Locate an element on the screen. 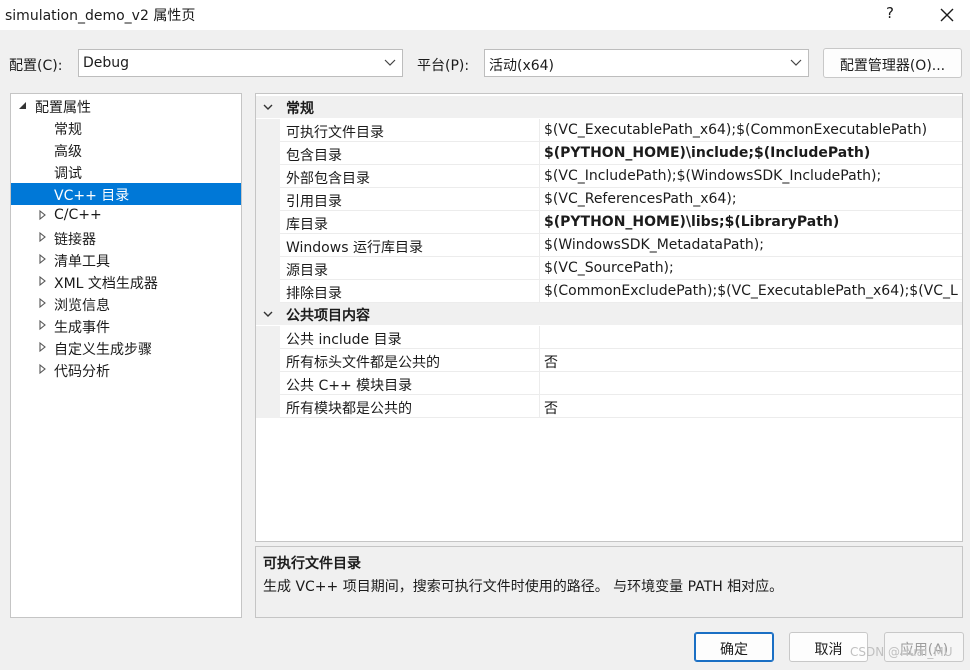  platform-value: 活动(x64) is located at coordinates (522, 66).